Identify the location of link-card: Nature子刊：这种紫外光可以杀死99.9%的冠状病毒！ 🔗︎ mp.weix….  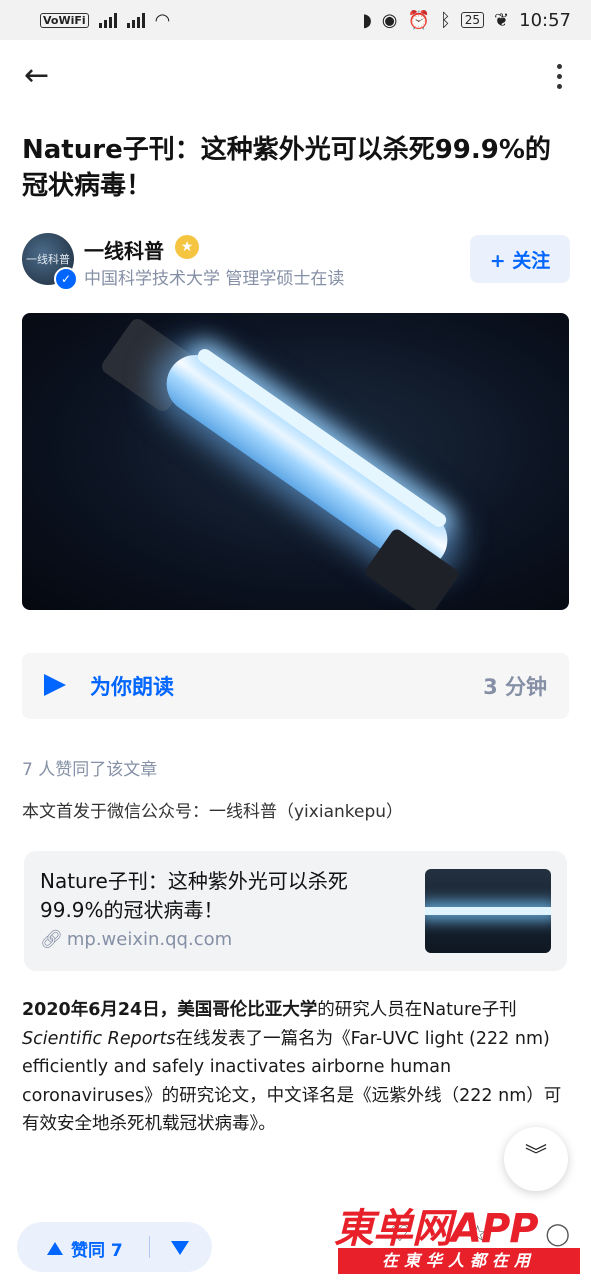
(295, 911).